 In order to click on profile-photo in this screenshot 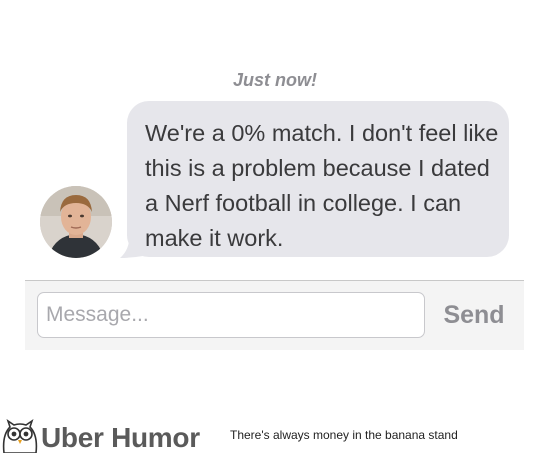, I will do `click(76, 222)`.